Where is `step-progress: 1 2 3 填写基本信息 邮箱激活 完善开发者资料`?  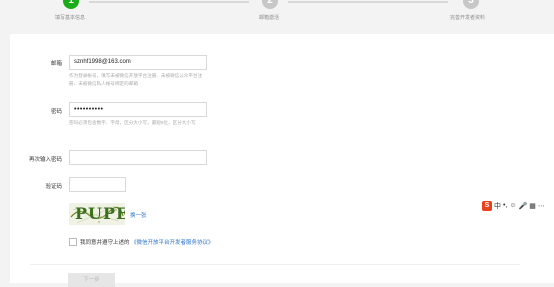 step-progress: 1 2 3 填写基本信息 邮箱激活 完善开发者资料 is located at coordinates (277, 17).